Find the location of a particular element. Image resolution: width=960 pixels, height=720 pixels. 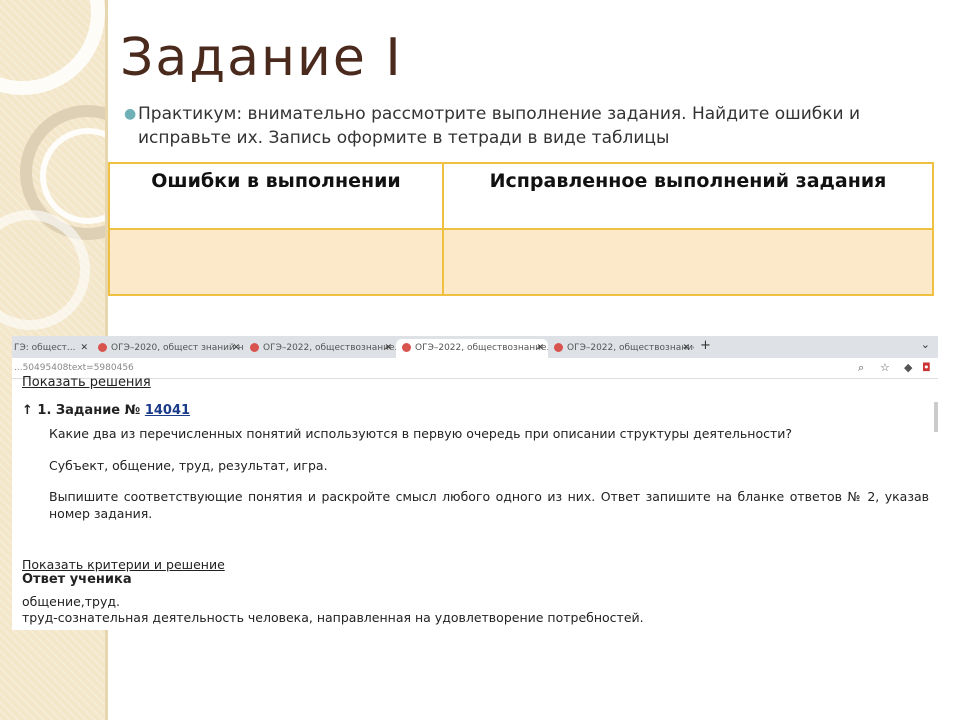

task-prefix: ↑ 1. Задание № is located at coordinates (81, 410).